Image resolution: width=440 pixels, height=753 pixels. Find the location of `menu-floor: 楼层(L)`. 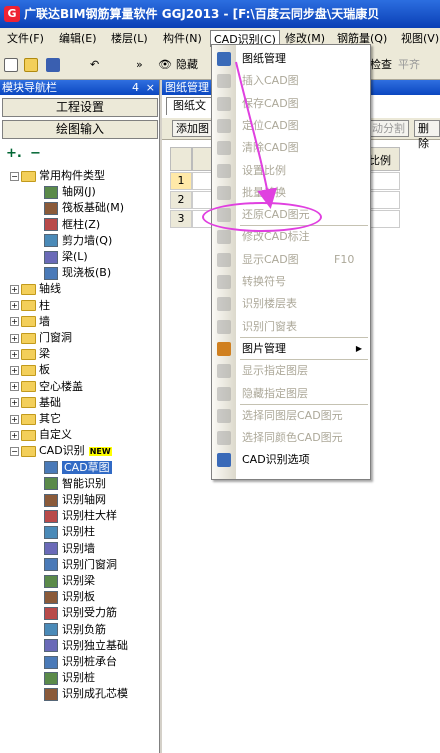

menu-floor: 楼层(L) is located at coordinates (129, 38).